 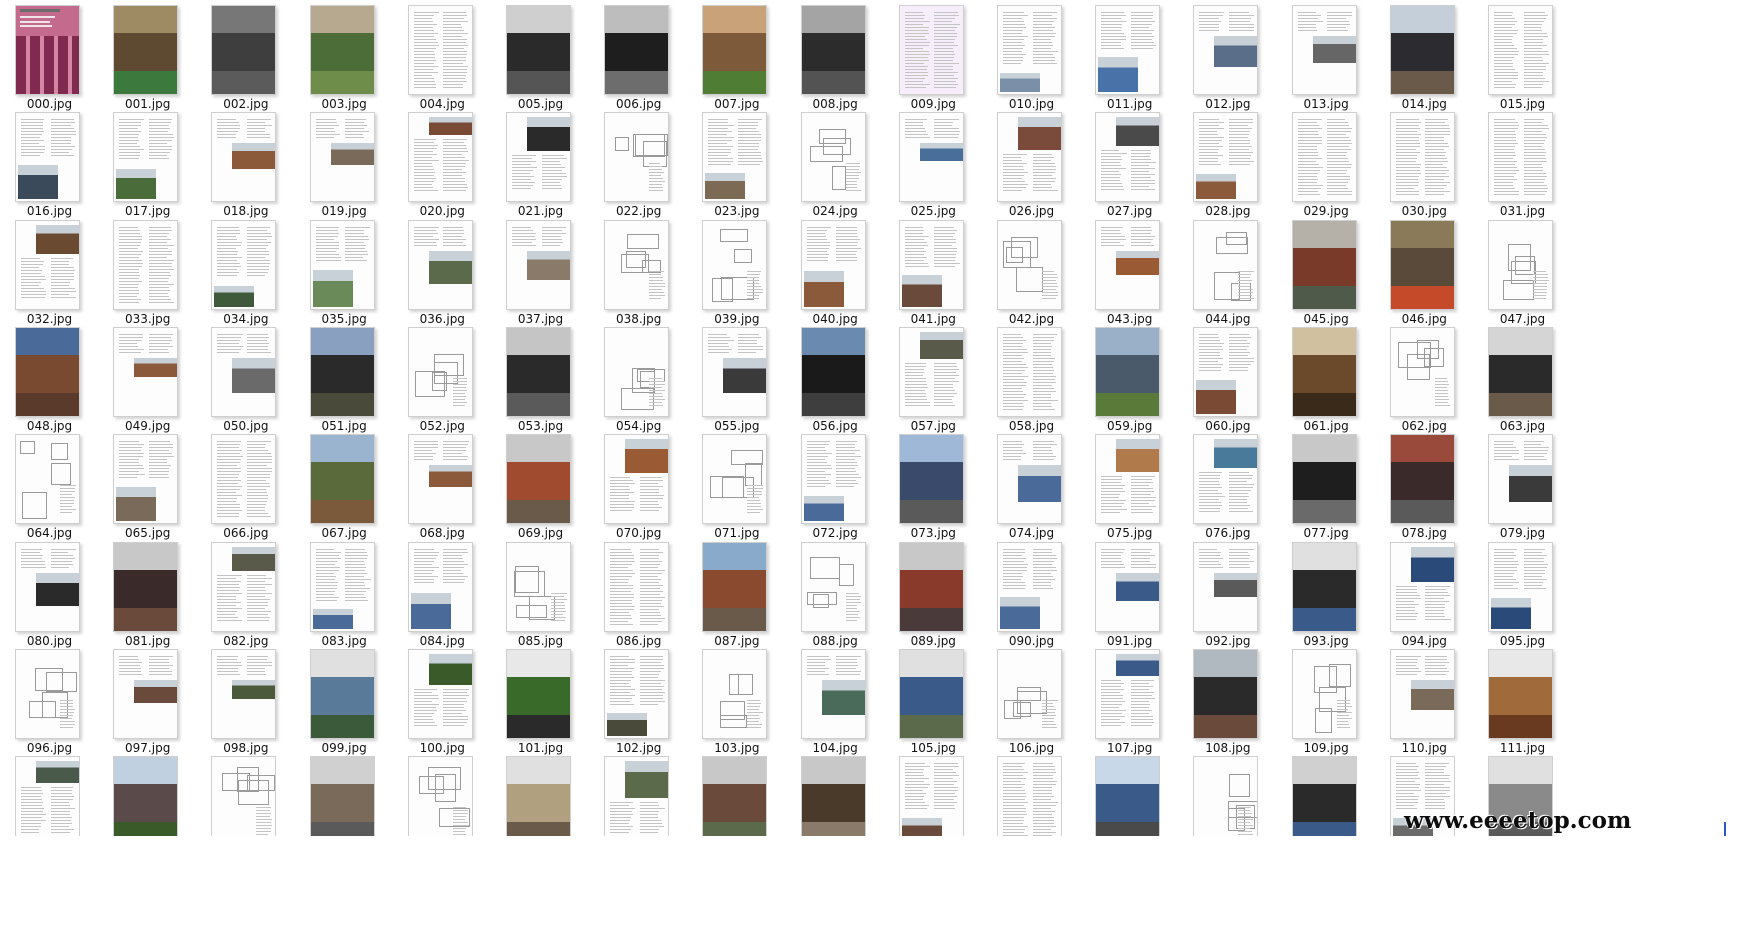 I want to click on file-item: 027.jpg, so click(x=1132, y=166).